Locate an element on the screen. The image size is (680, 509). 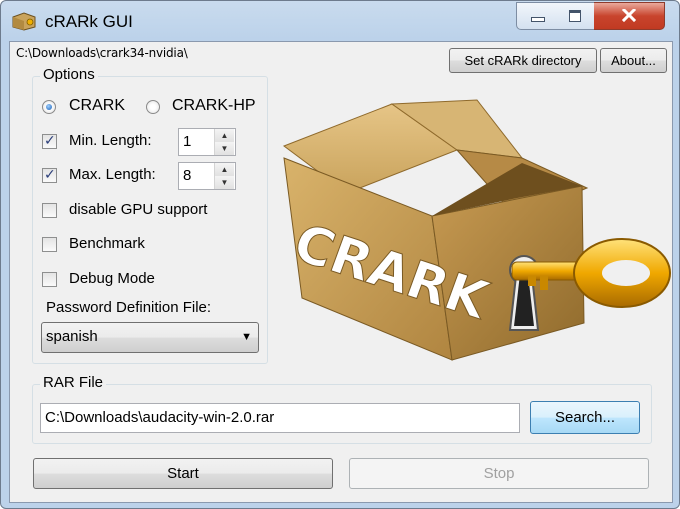
crark-app-icon is located at coordinates (24, 21).